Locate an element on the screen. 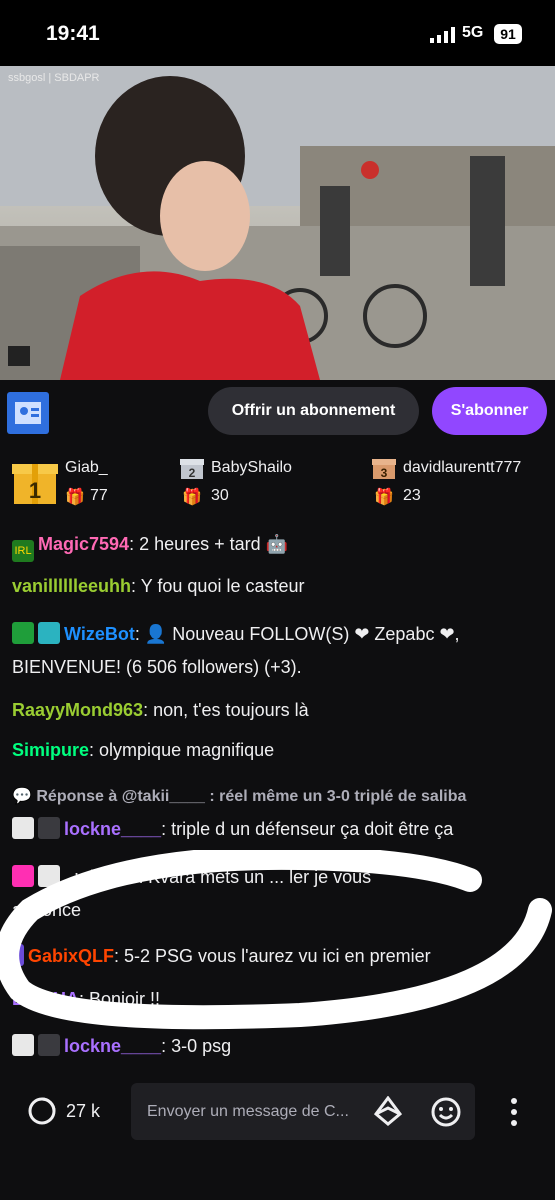 Image resolution: width=555 pixels, height=1200 pixels. reply-icon: 💬 is located at coordinates (22, 796).